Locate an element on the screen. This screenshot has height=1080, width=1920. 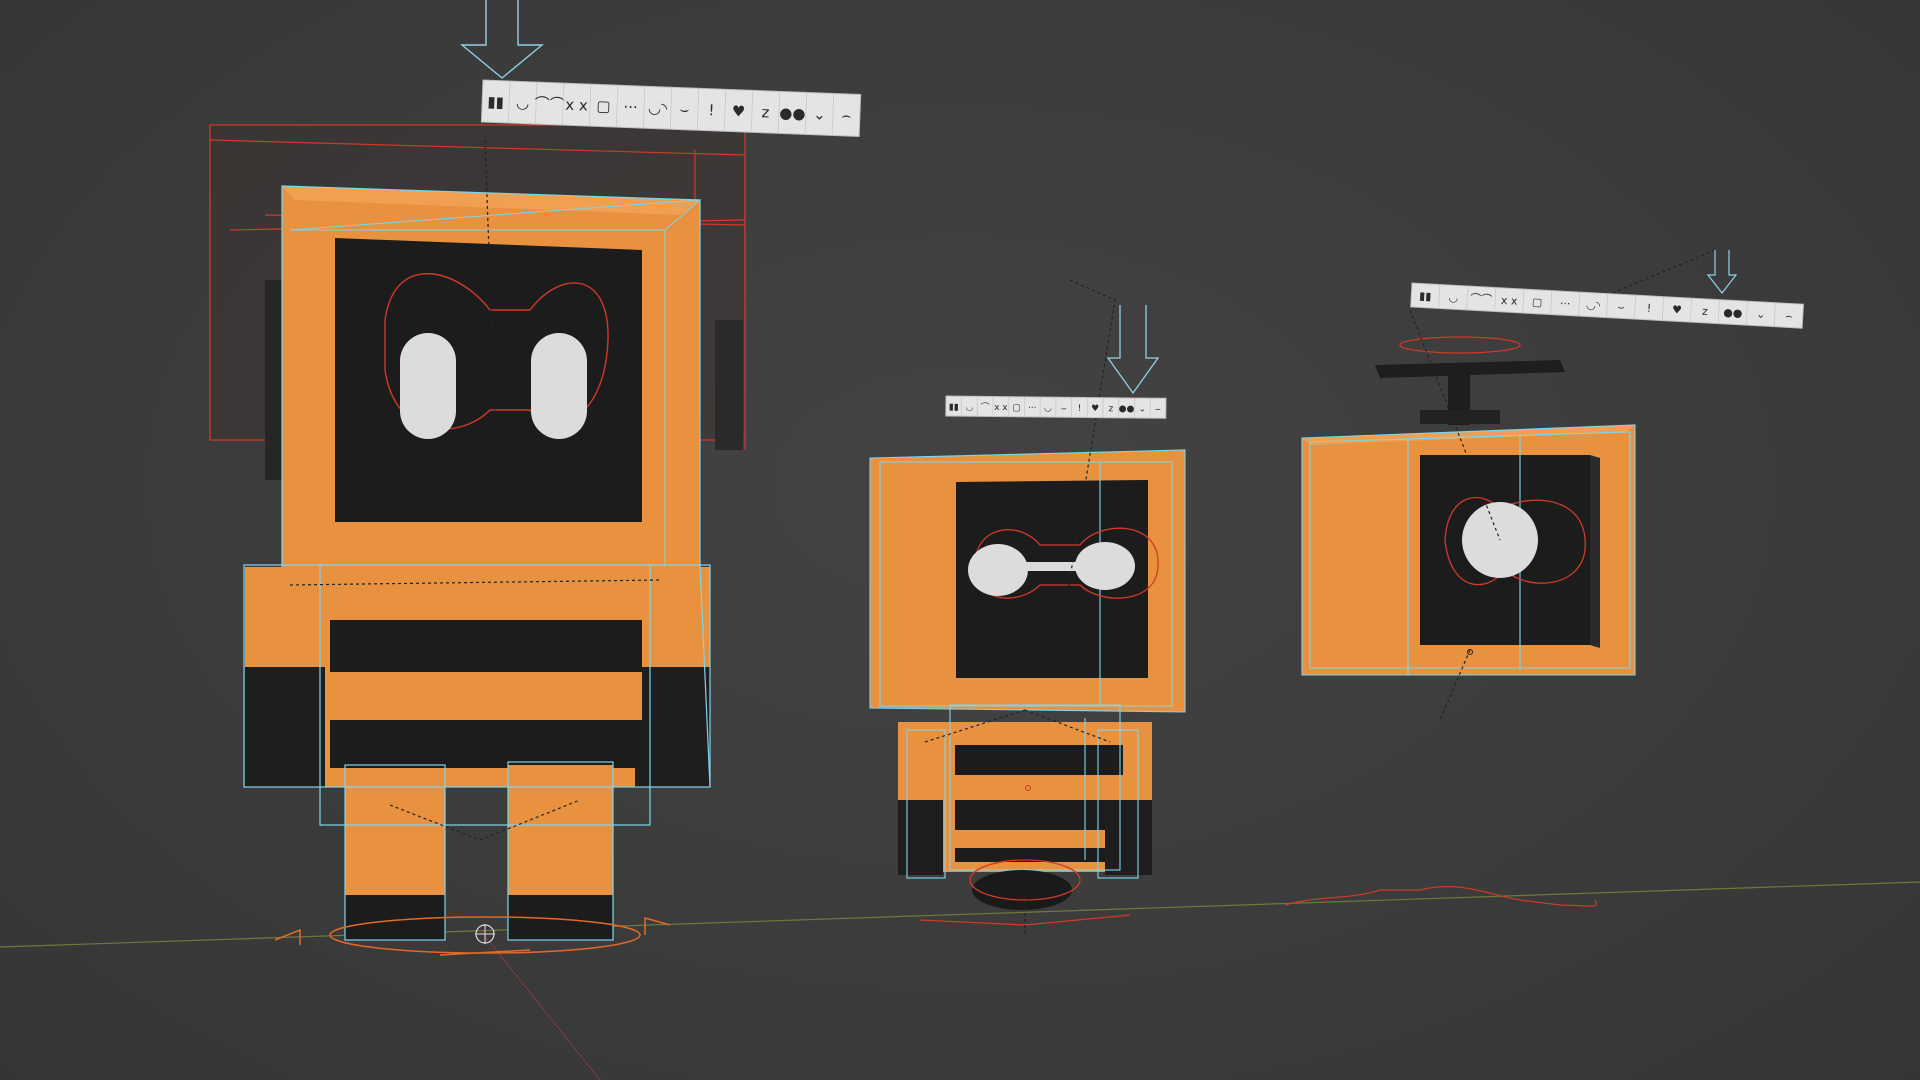
arm-left-shadow is located at coordinates (285, 727).